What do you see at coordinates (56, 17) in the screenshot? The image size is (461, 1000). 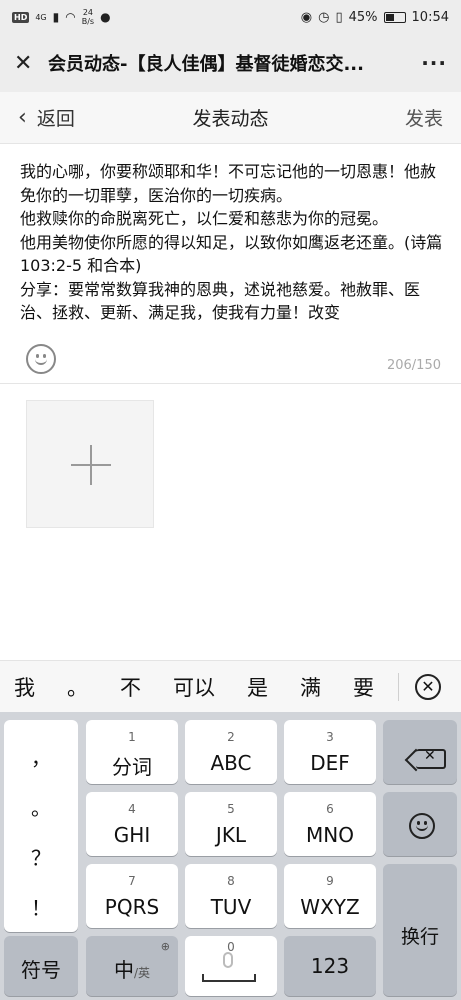 I see `signal-icon: ▮` at bounding box center [56, 17].